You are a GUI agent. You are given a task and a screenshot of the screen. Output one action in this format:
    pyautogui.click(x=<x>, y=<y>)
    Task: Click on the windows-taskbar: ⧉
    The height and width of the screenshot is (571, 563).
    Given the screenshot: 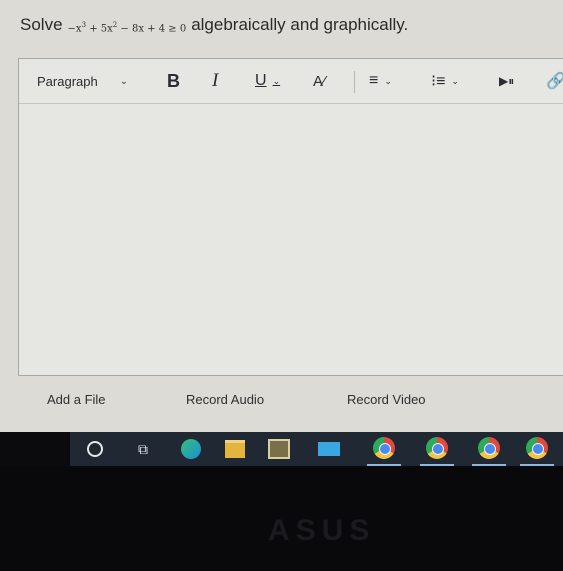 What is the action you would take?
    pyautogui.click(x=316, y=449)
    